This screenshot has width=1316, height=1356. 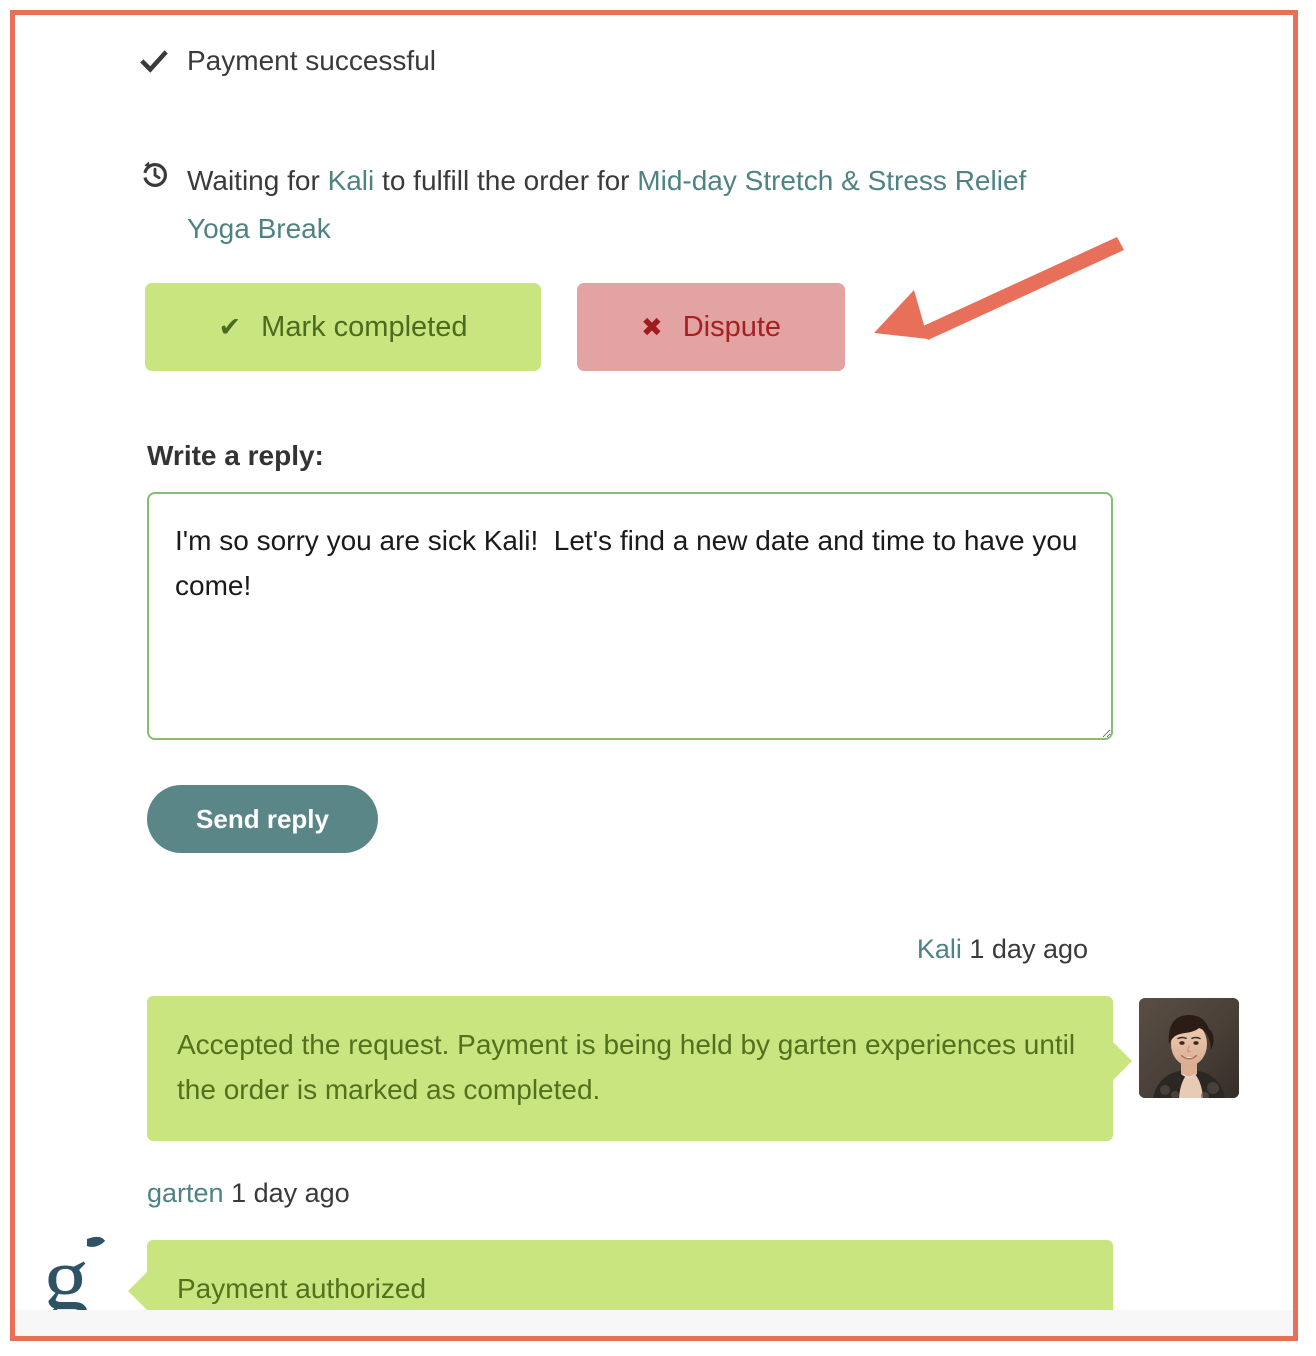 I want to click on status-payment-successful: Payment successful, so click(x=287, y=61).